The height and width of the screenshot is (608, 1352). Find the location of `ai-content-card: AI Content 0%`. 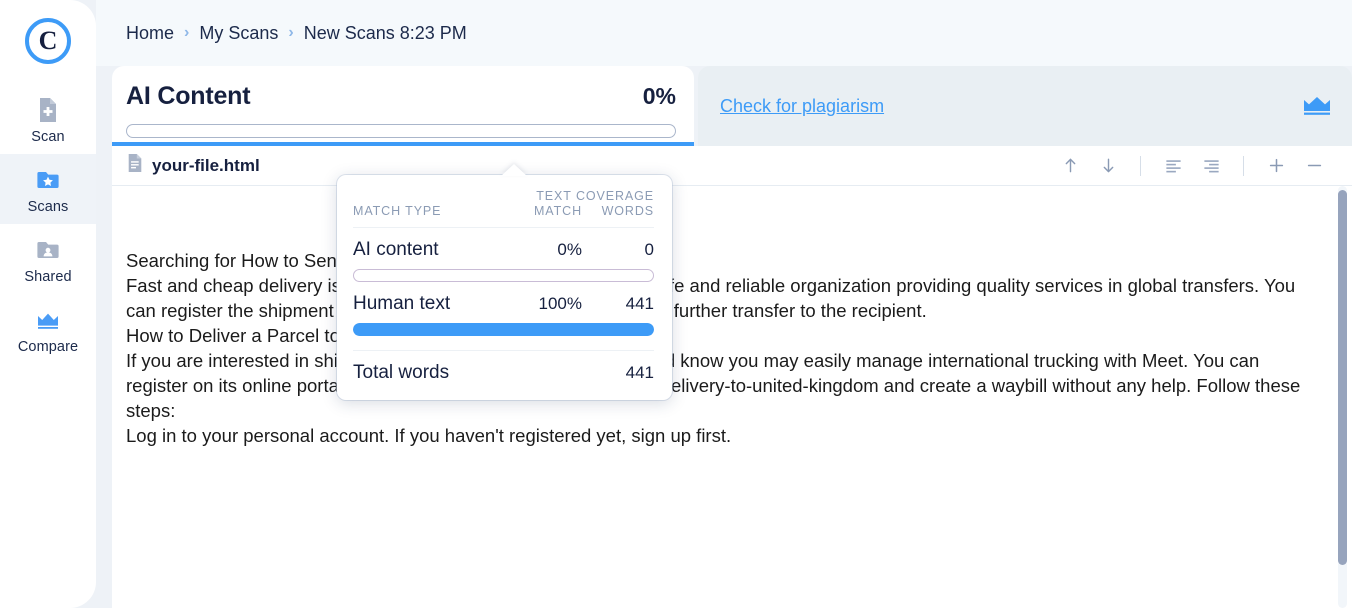

ai-content-card: AI Content 0% is located at coordinates (403, 106).